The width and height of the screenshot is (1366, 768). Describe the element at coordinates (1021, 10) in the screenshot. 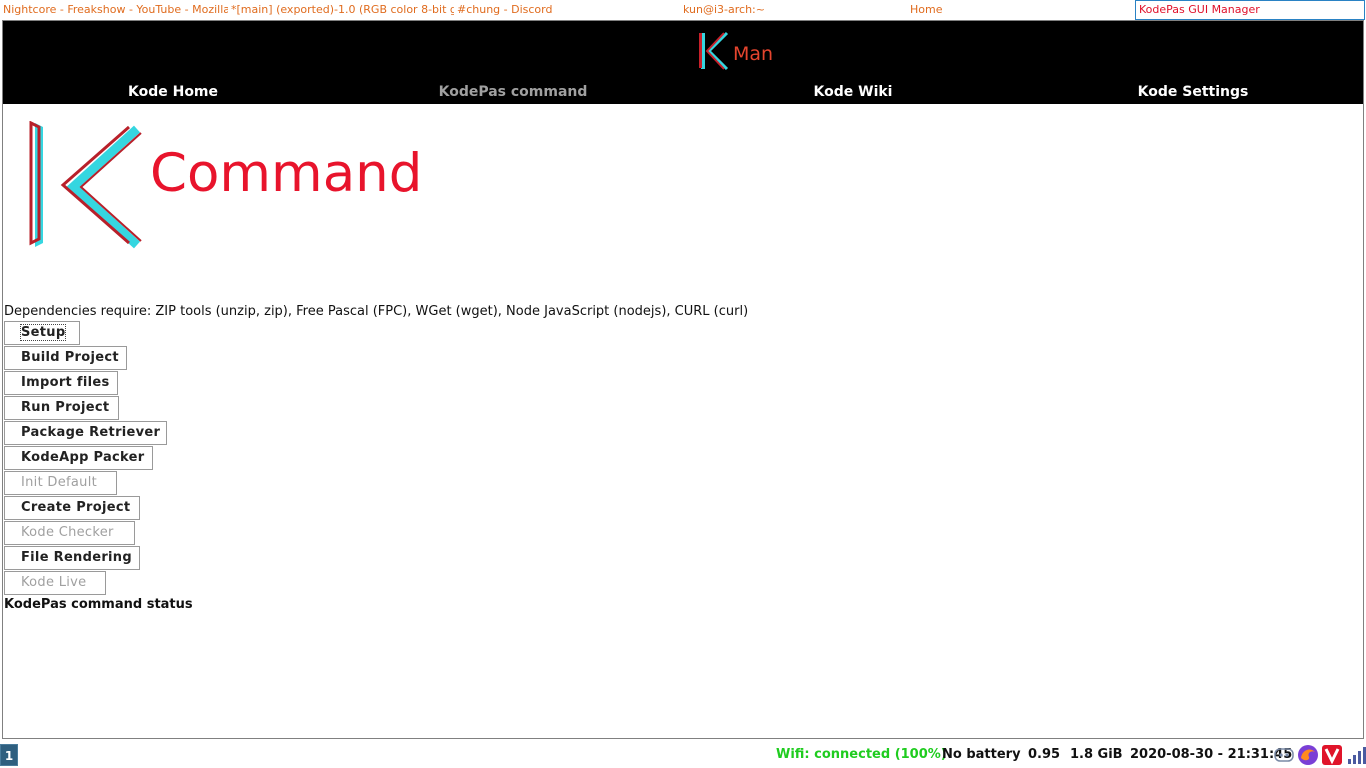

I see `window-tab-home: Home` at that location.